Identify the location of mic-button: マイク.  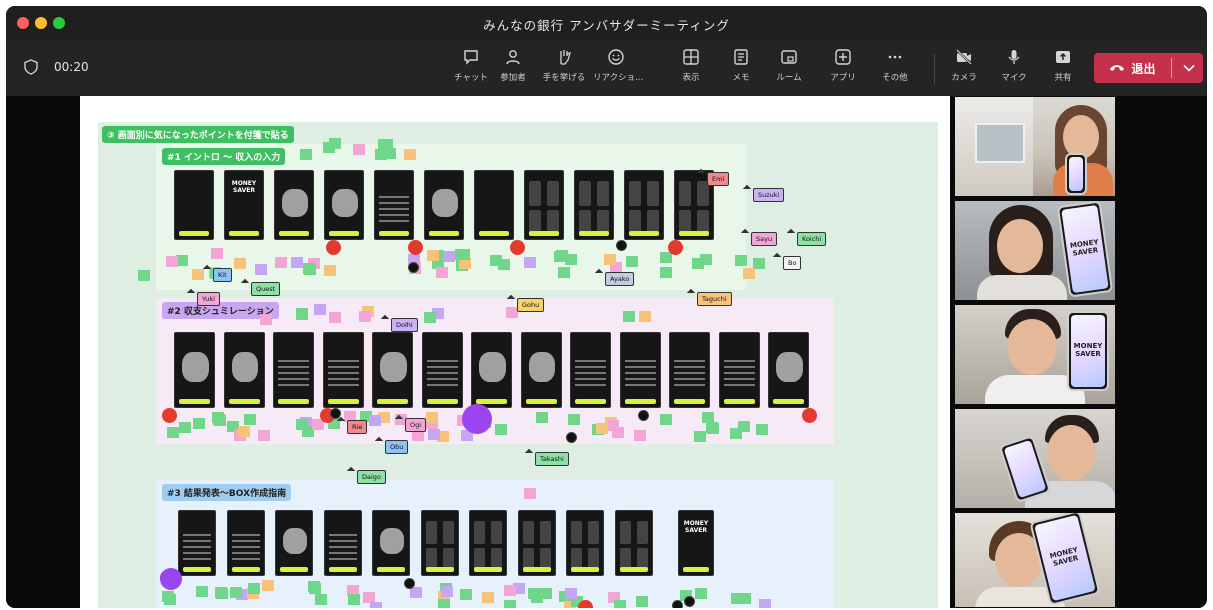
(1014, 65).